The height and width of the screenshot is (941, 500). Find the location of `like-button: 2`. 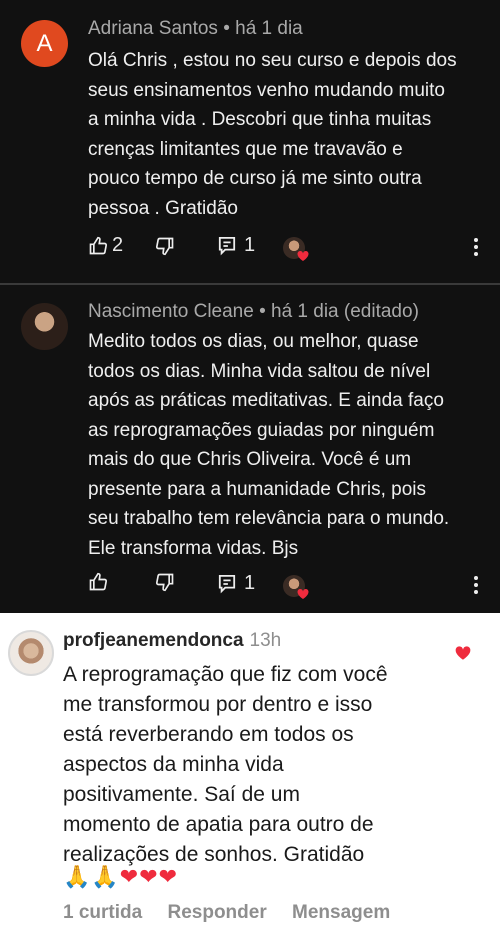

like-button: 2 is located at coordinates (105, 245).